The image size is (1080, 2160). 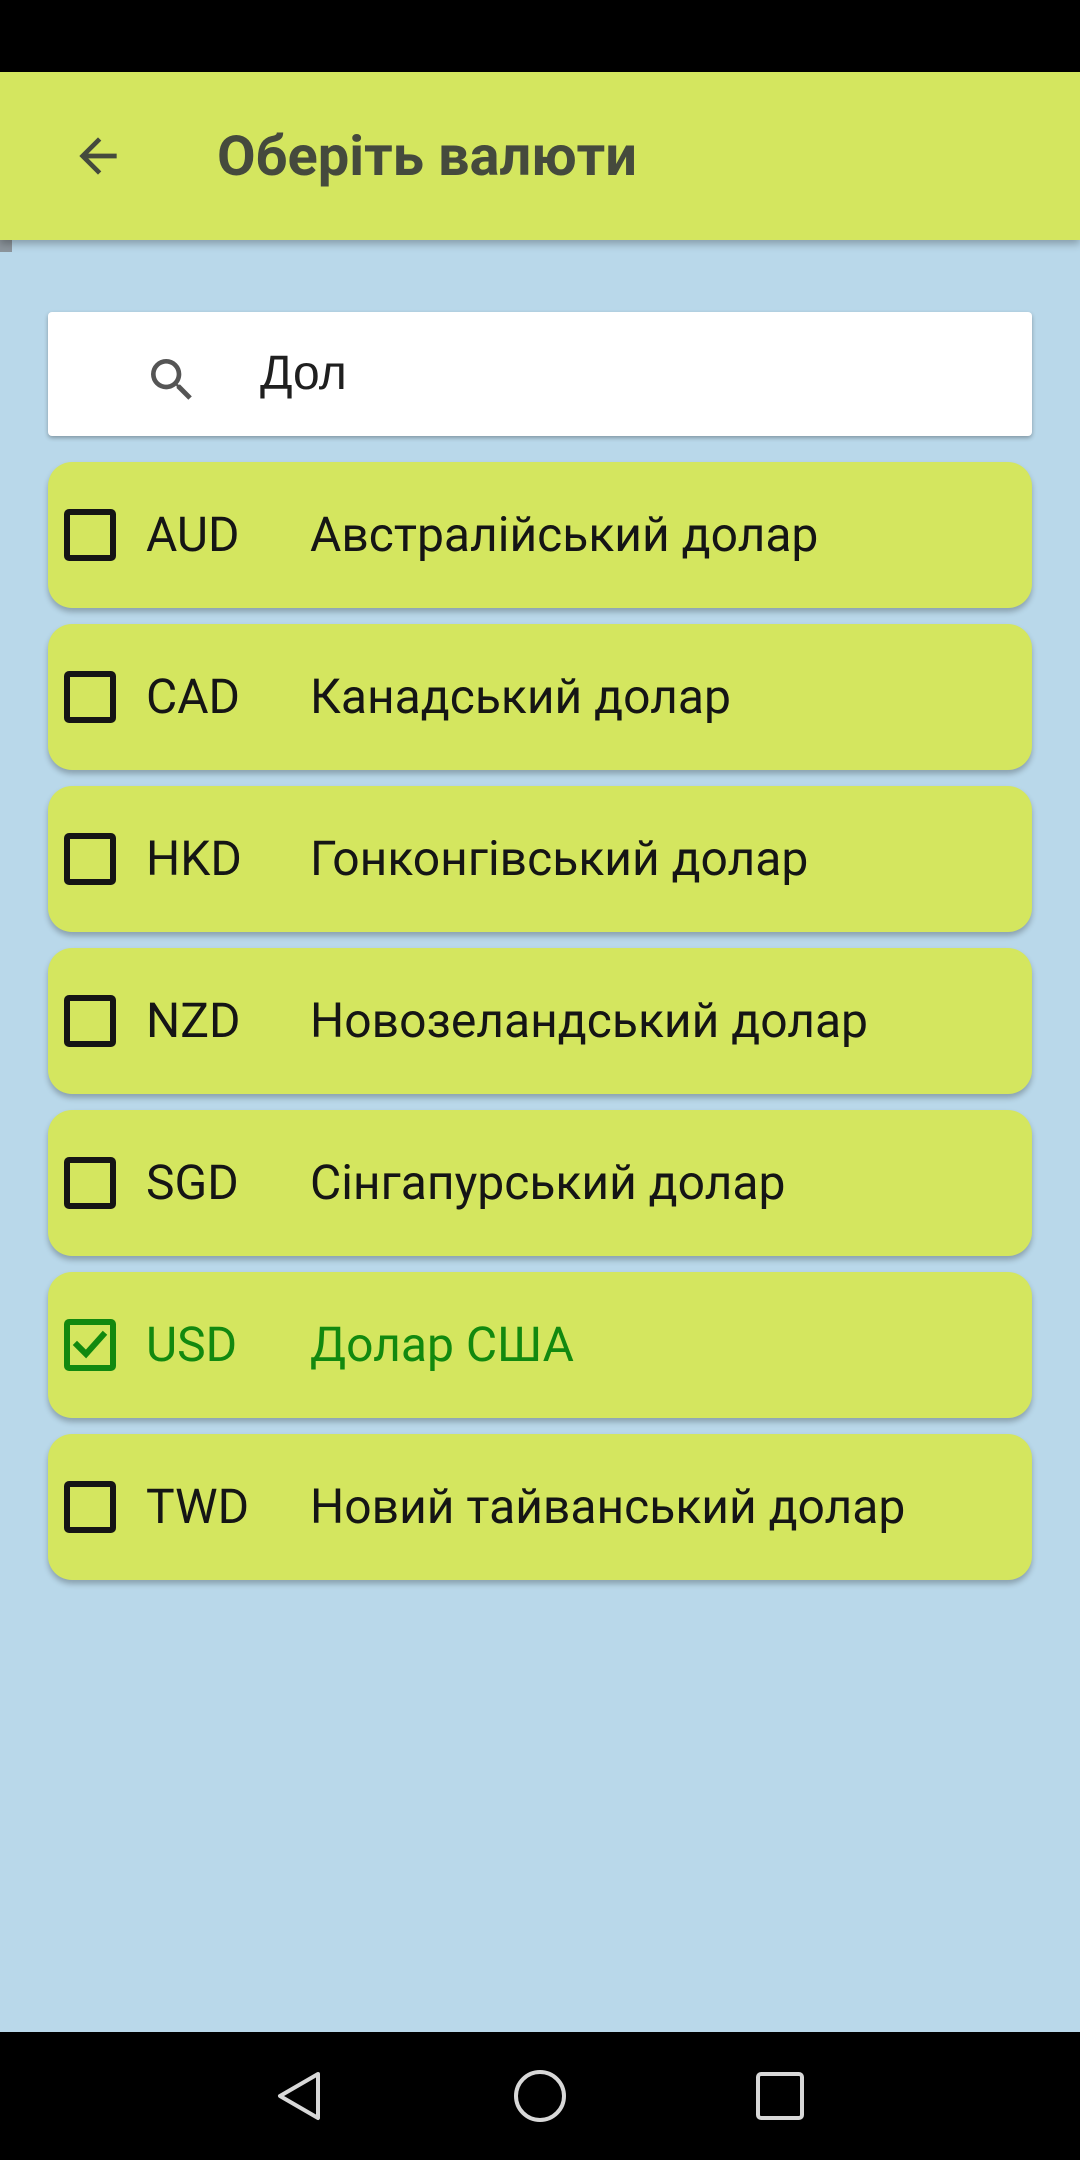 I want to click on currency-name: Новий тайванський долар, so click(x=608, y=1506).